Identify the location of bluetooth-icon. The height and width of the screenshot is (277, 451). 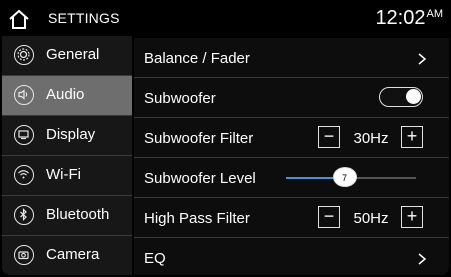
(24, 215).